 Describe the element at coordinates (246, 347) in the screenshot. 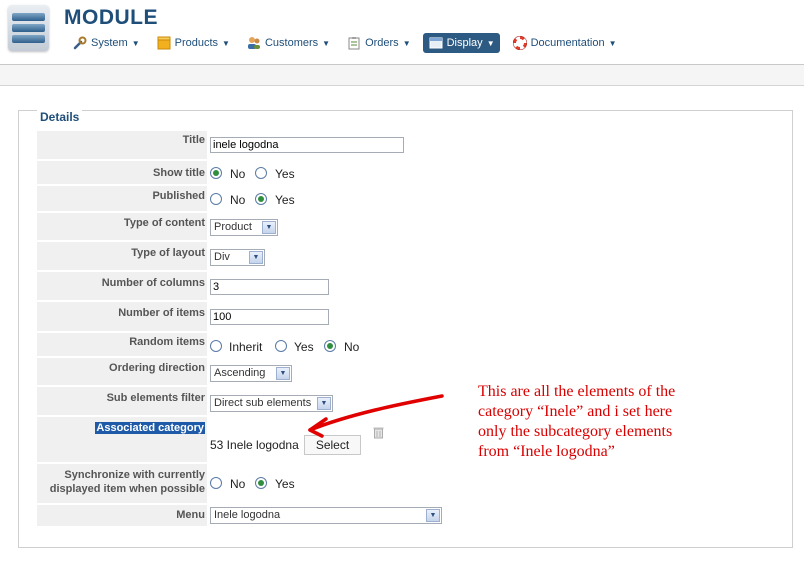

I see `random-items-inherit-label: Inherit` at that location.